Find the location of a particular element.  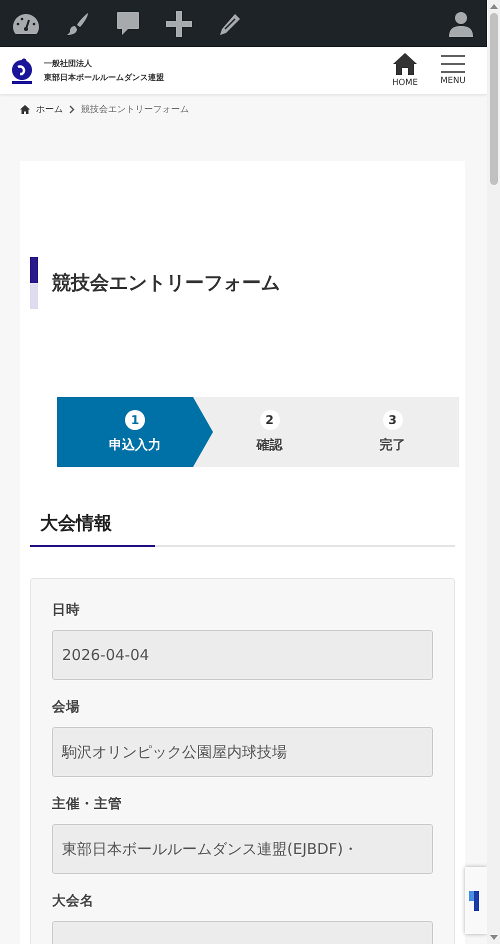

pencil-icon is located at coordinates (230, 24).